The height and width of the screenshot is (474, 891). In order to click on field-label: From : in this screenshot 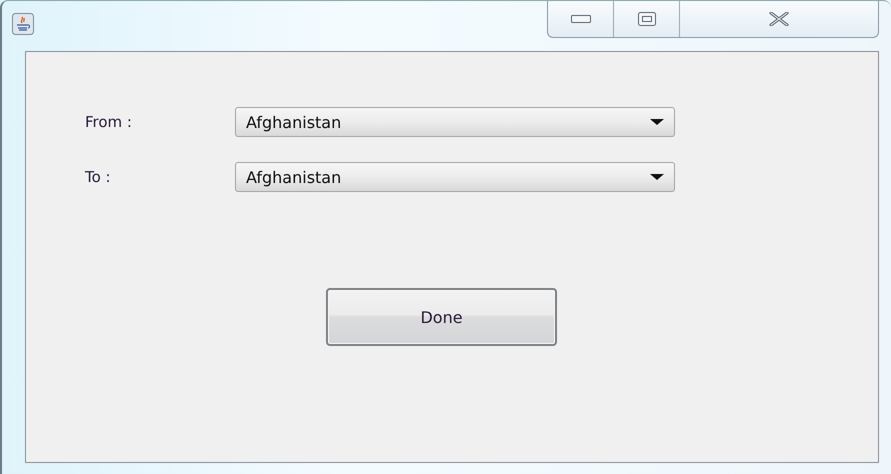, I will do `click(109, 122)`.